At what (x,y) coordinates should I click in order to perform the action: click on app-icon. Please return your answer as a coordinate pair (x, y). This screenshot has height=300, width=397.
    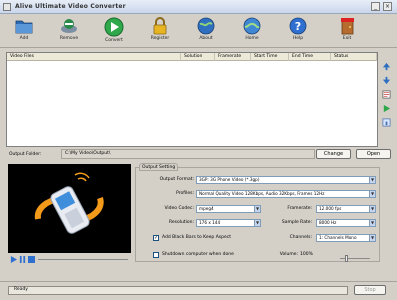
    Looking at the image, I should click on (7, 7).